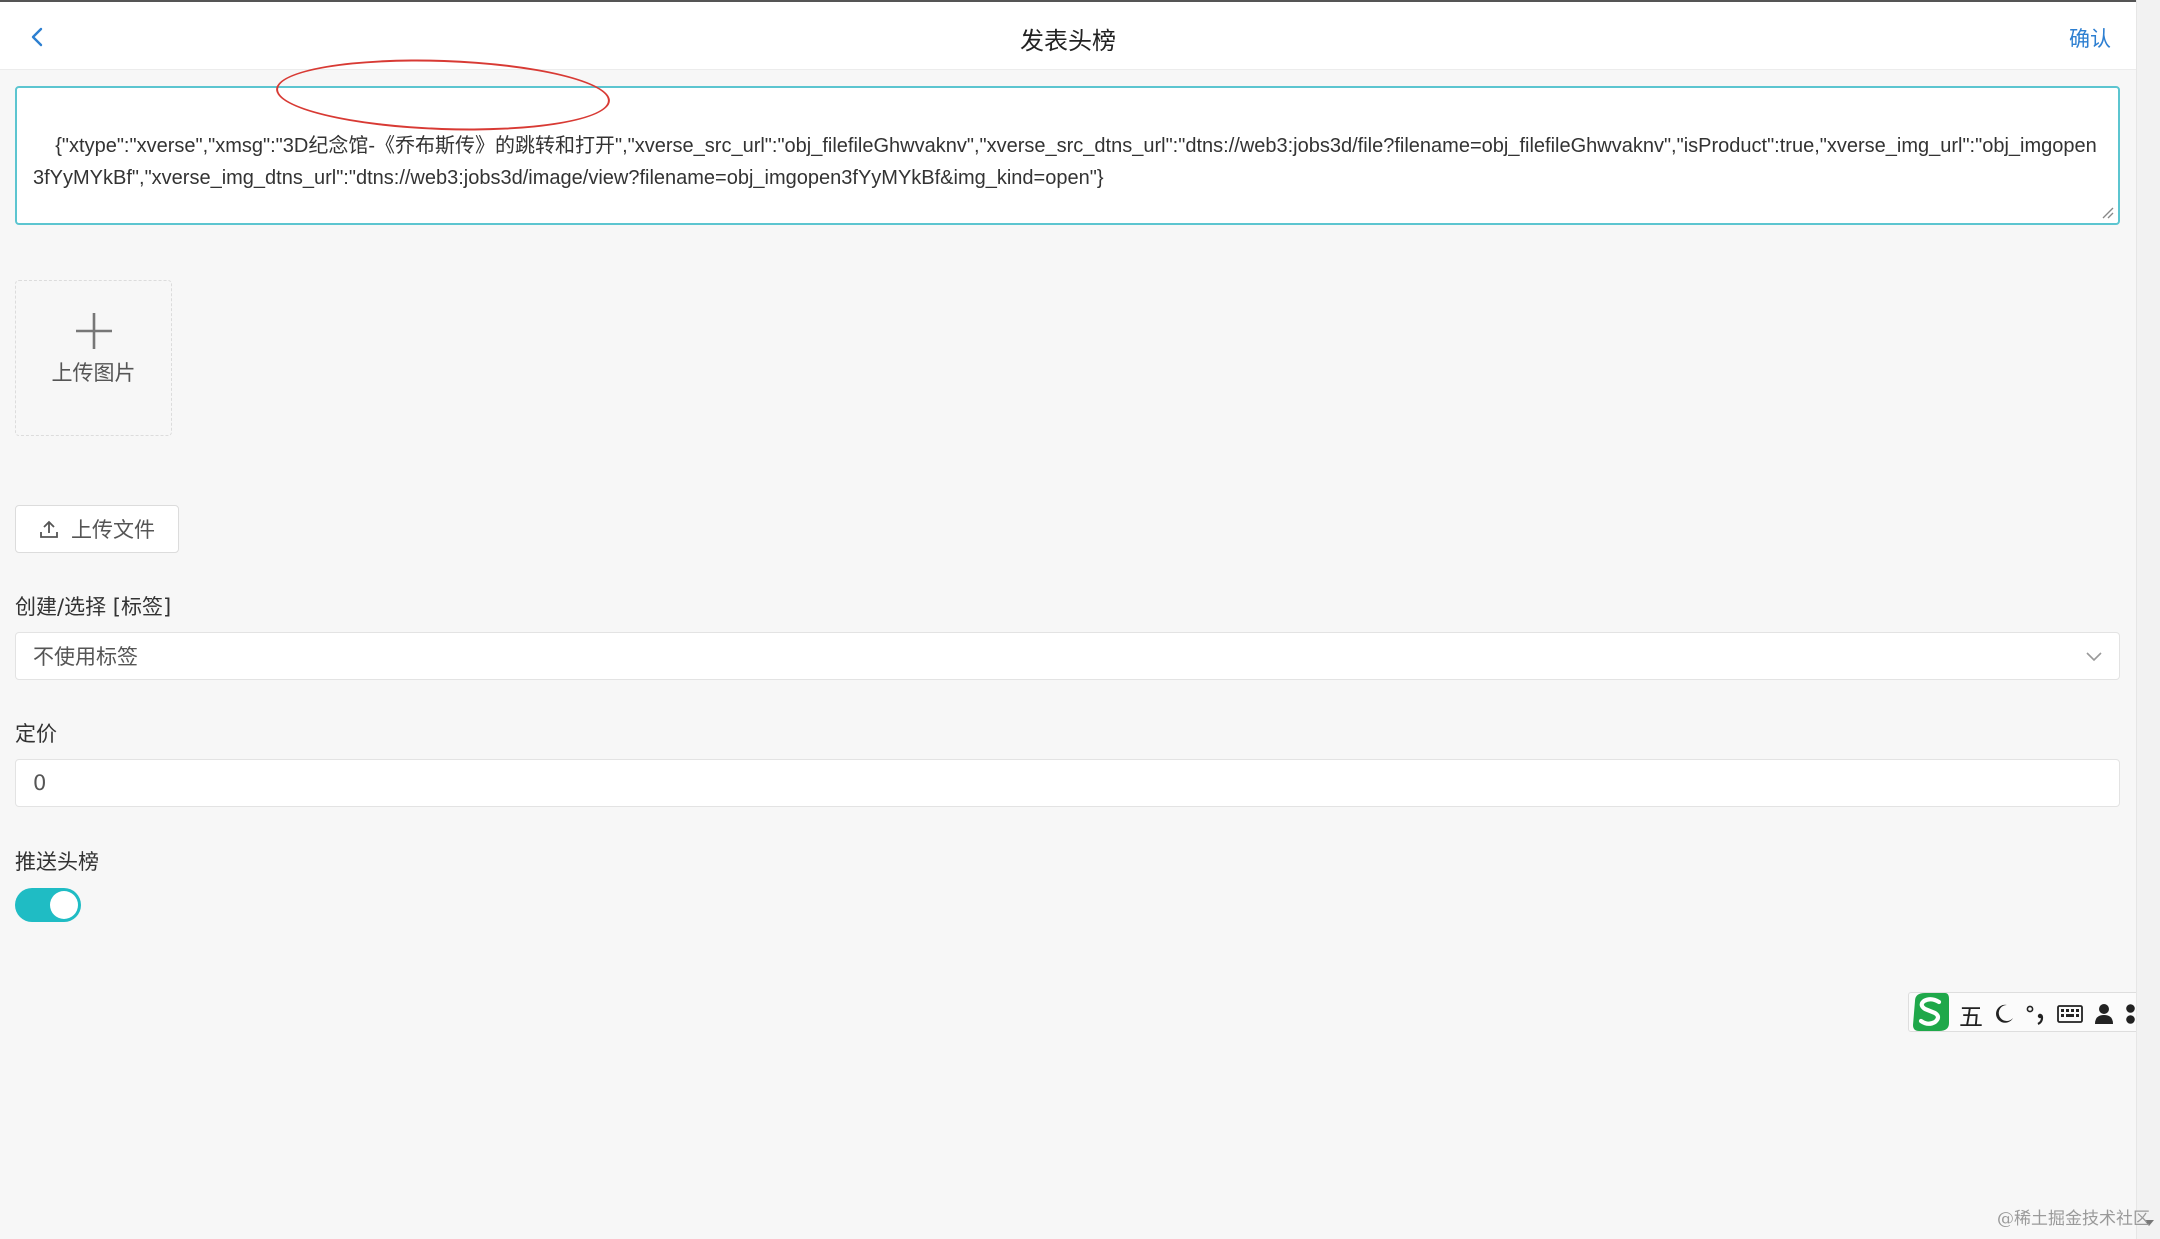 Image resolution: width=2160 pixels, height=1239 pixels. Describe the element at coordinates (2073, 1219) in the screenshot. I see `watermark-text: @稀土掘金技术社区` at that location.